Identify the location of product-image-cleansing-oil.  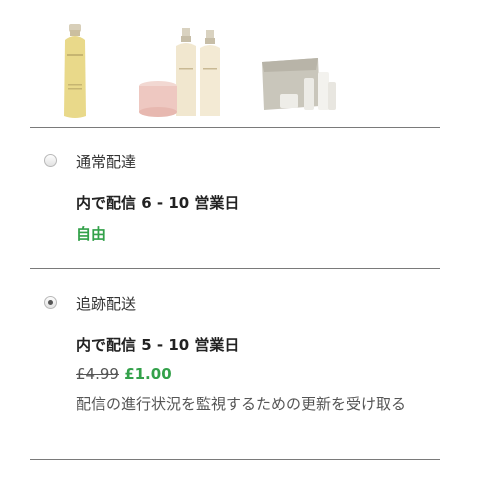
(75, 71).